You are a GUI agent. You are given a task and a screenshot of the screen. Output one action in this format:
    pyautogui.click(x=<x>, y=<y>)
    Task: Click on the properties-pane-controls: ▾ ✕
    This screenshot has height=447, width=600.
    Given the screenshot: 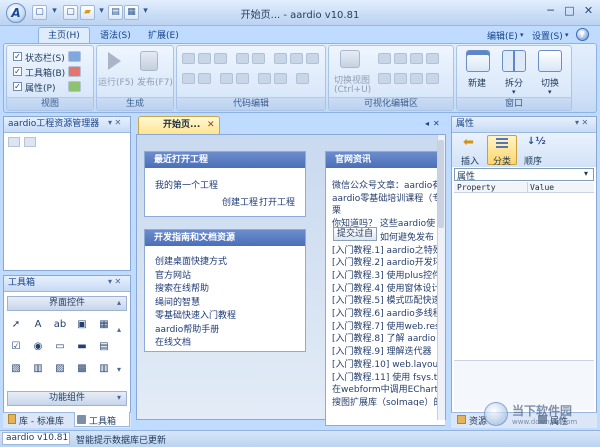 What is the action you would take?
    pyautogui.click(x=581, y=122)
    